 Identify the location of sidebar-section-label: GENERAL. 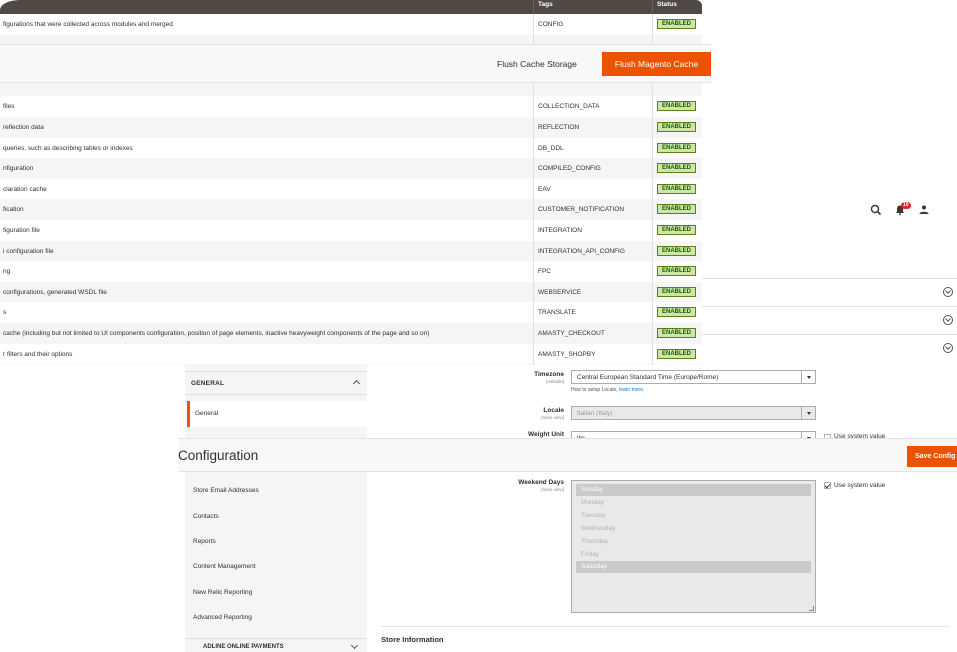
(208, 383).